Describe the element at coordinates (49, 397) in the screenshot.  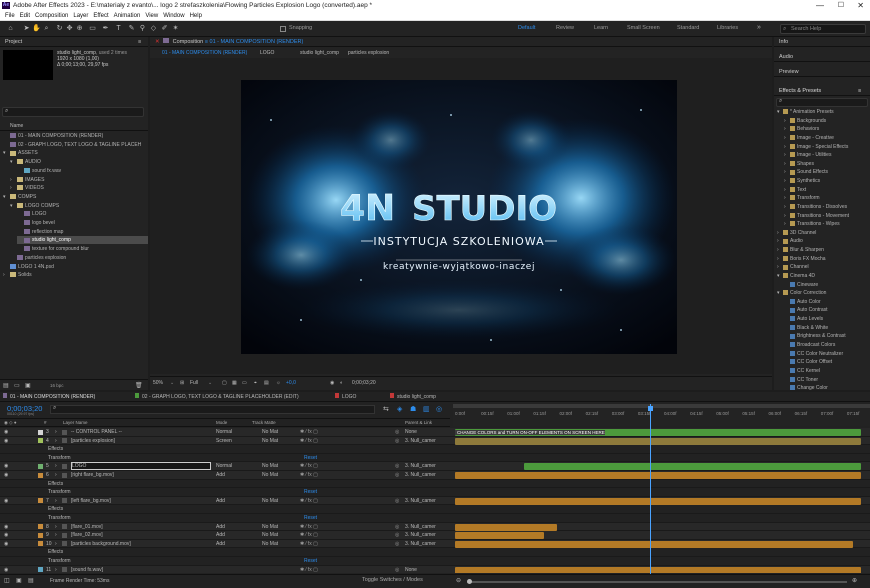
I see `timeline-tab: 01 - MAIN COMPOSITION (RENDER)` at that location.